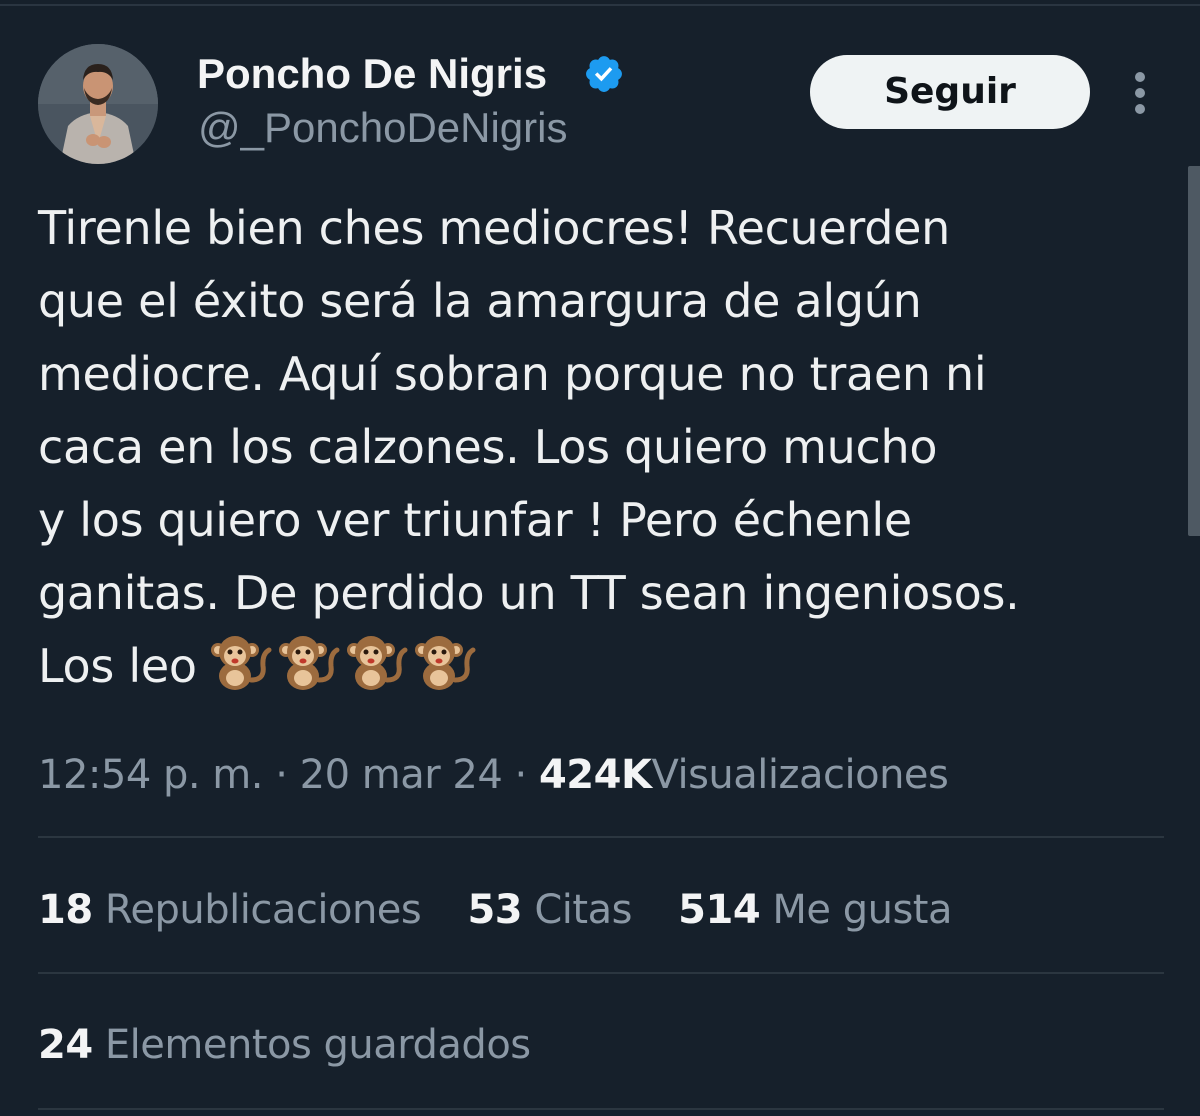  What do you see at coordinates (1140, 93) in the screenshot?
I see `more-options-icon` at bounding box center [1140, 93].